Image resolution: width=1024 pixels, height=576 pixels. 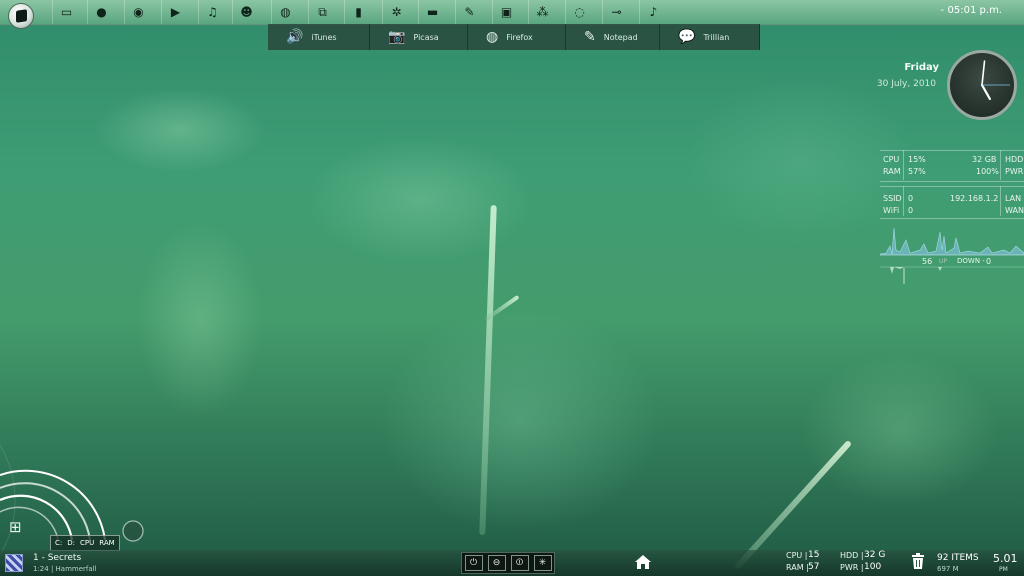 I want to click on sleep-icon: ✳, so click(x=542, y=563).